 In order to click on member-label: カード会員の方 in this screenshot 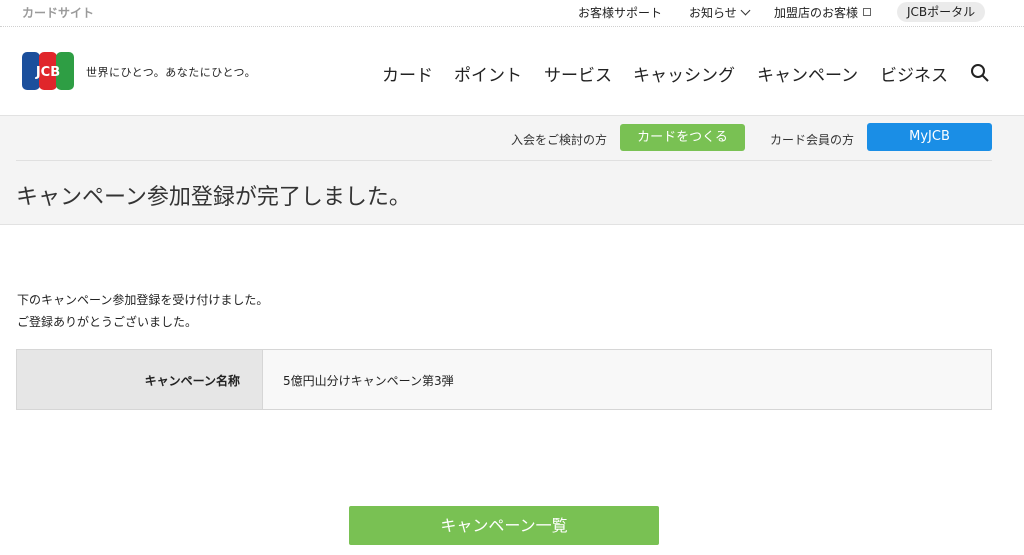, I will do `click(812, 140)`.